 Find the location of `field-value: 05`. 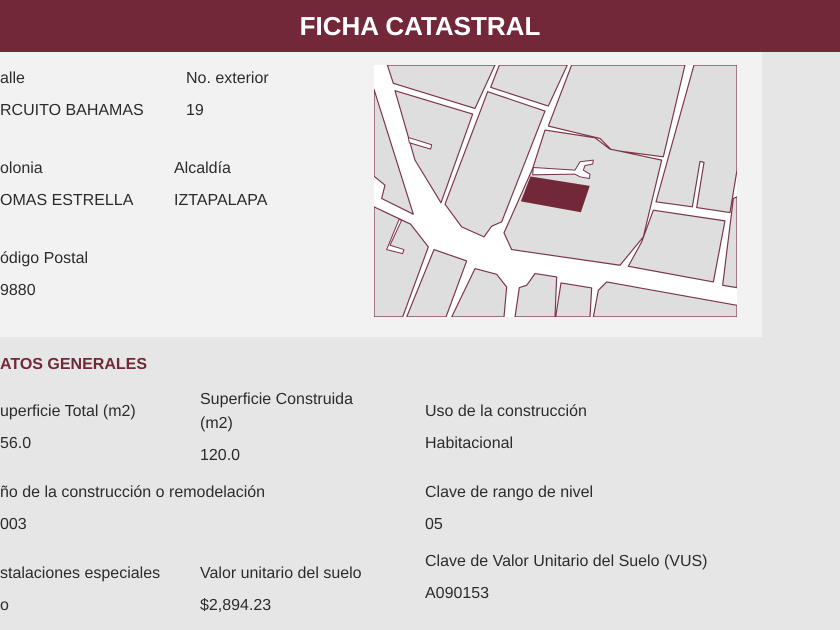

field-value: 05 is located at coordinates (434, 525).